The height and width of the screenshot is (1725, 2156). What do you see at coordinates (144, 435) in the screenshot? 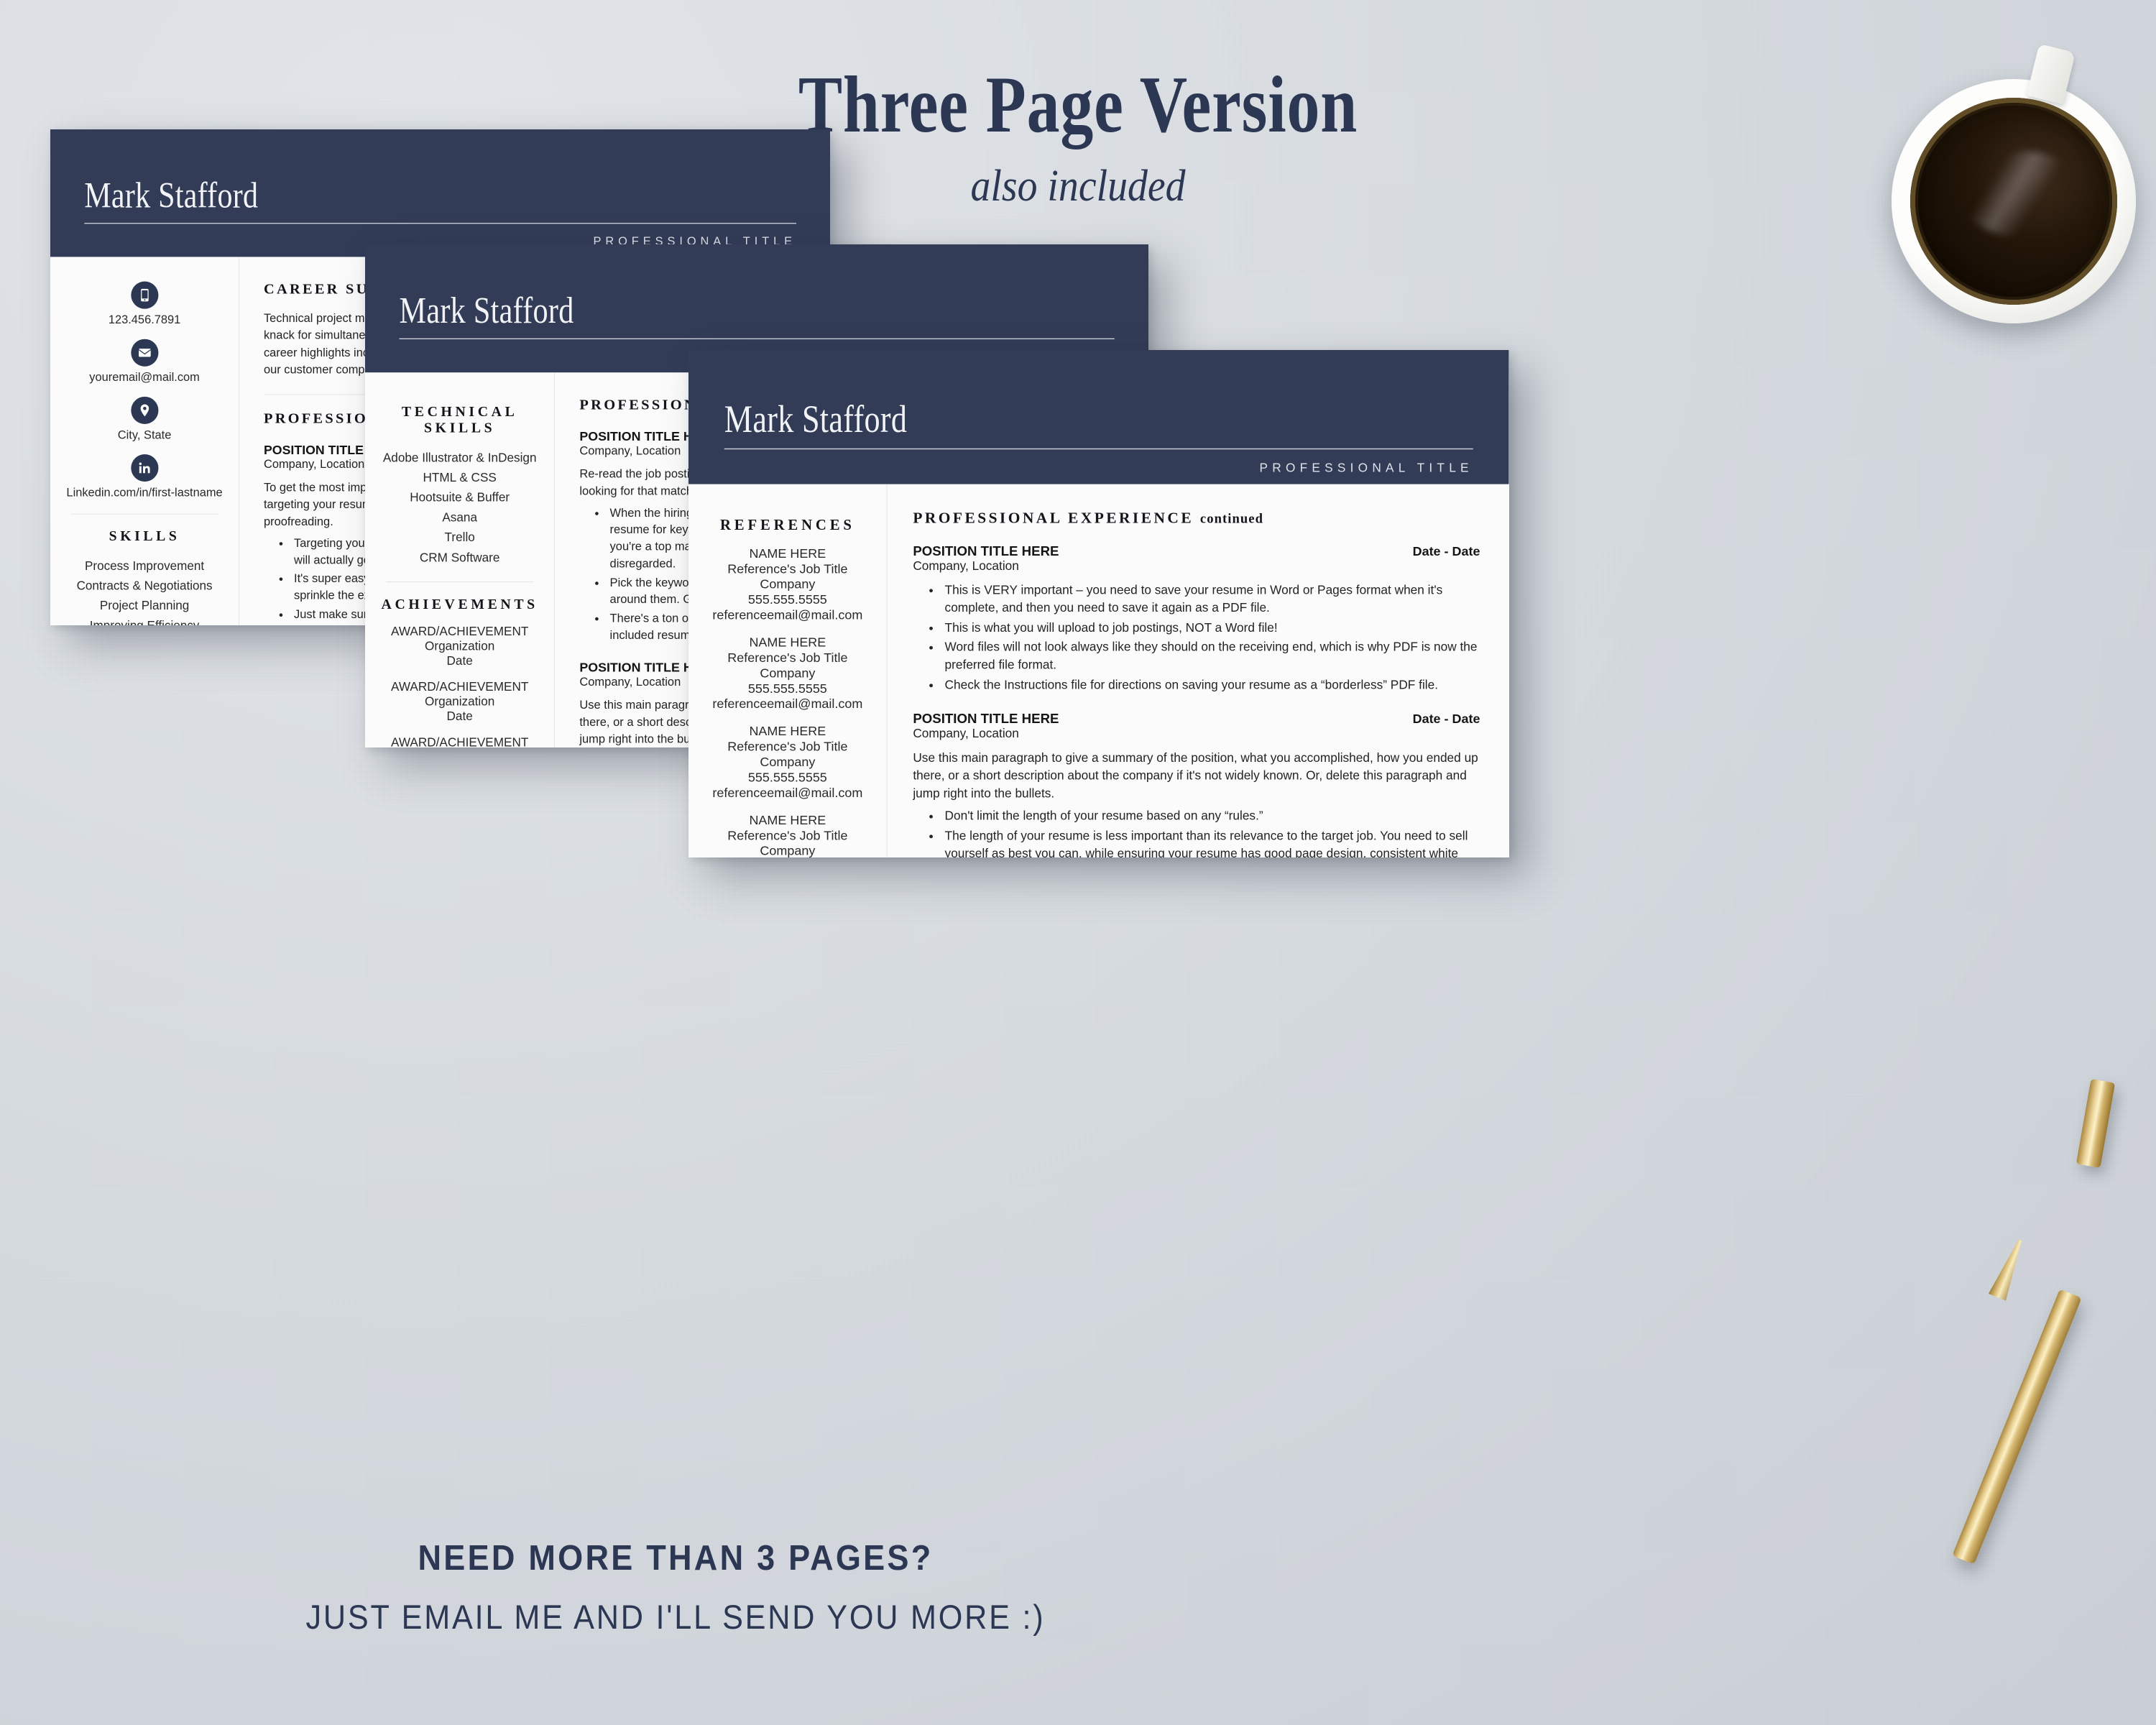
I see `contact-location-text: City, State` at bounding box center [144, 435].